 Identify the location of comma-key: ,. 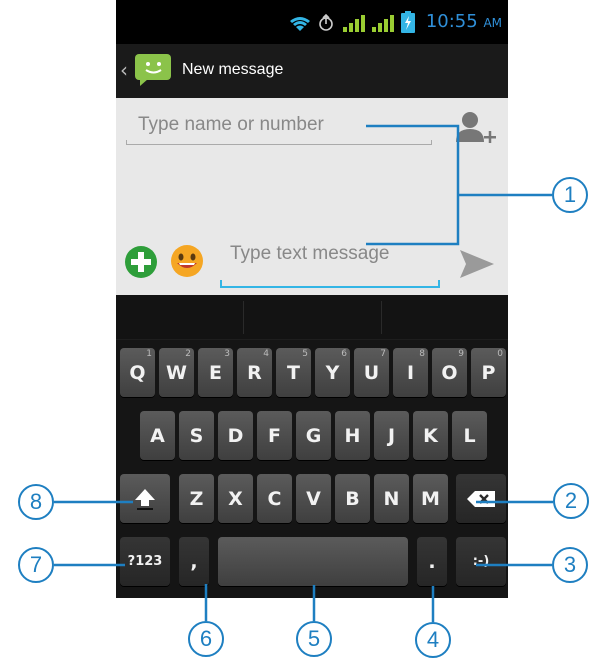
(194, 561).